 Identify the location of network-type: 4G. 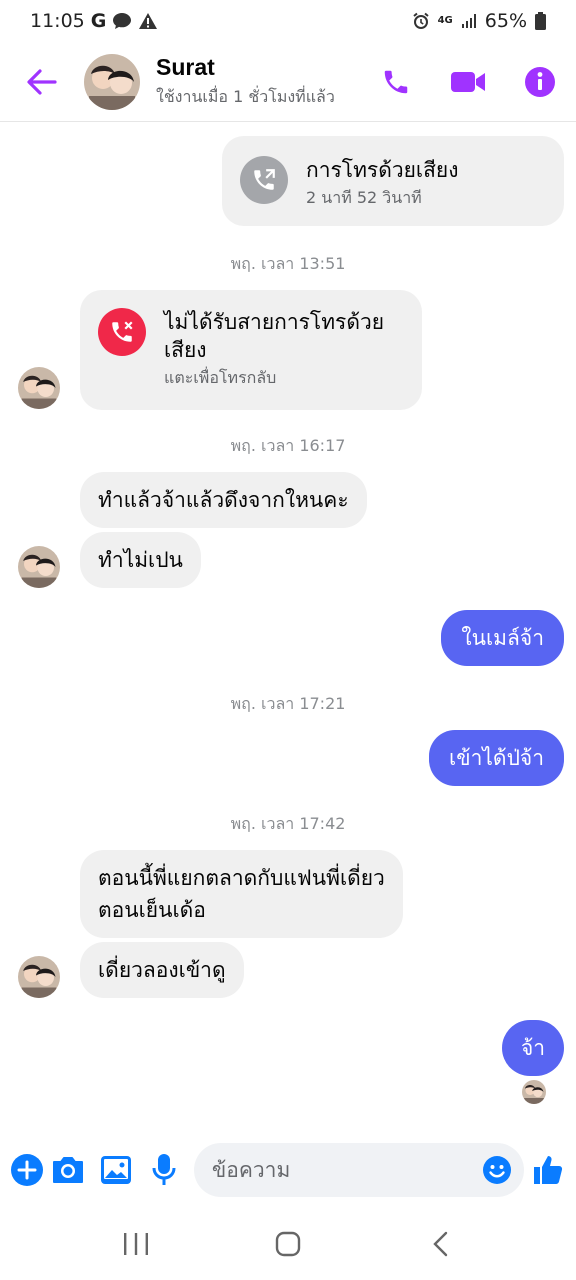
(445, 20).